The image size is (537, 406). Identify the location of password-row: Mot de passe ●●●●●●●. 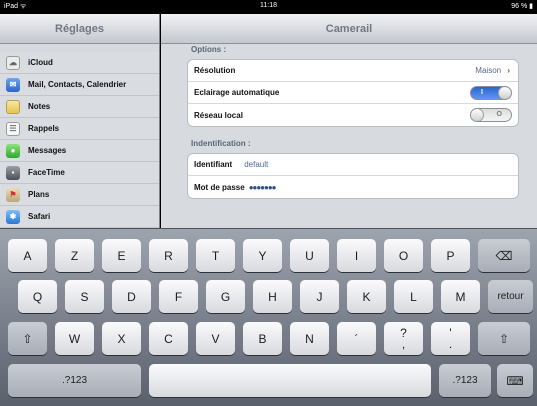
(353, 187).